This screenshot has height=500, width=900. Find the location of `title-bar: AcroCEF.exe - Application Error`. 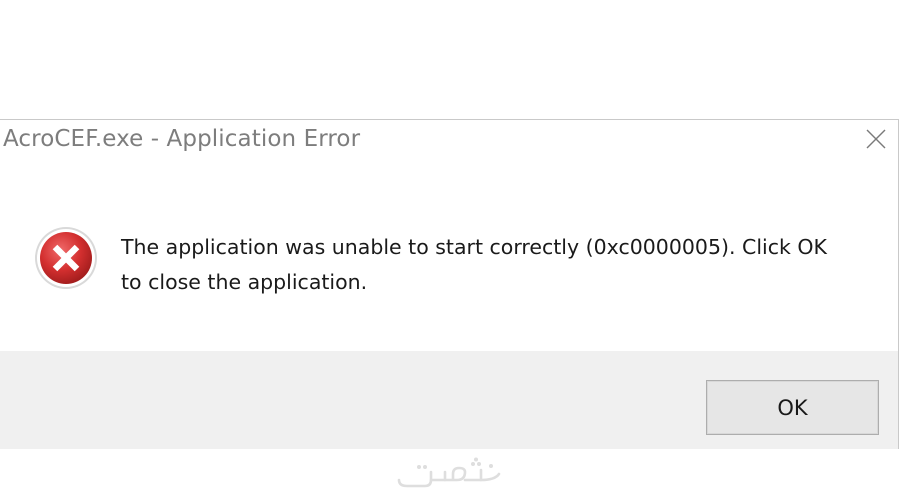

title-bar: AcroCEF.exe - Application Error is located at coordinates (449, 140).